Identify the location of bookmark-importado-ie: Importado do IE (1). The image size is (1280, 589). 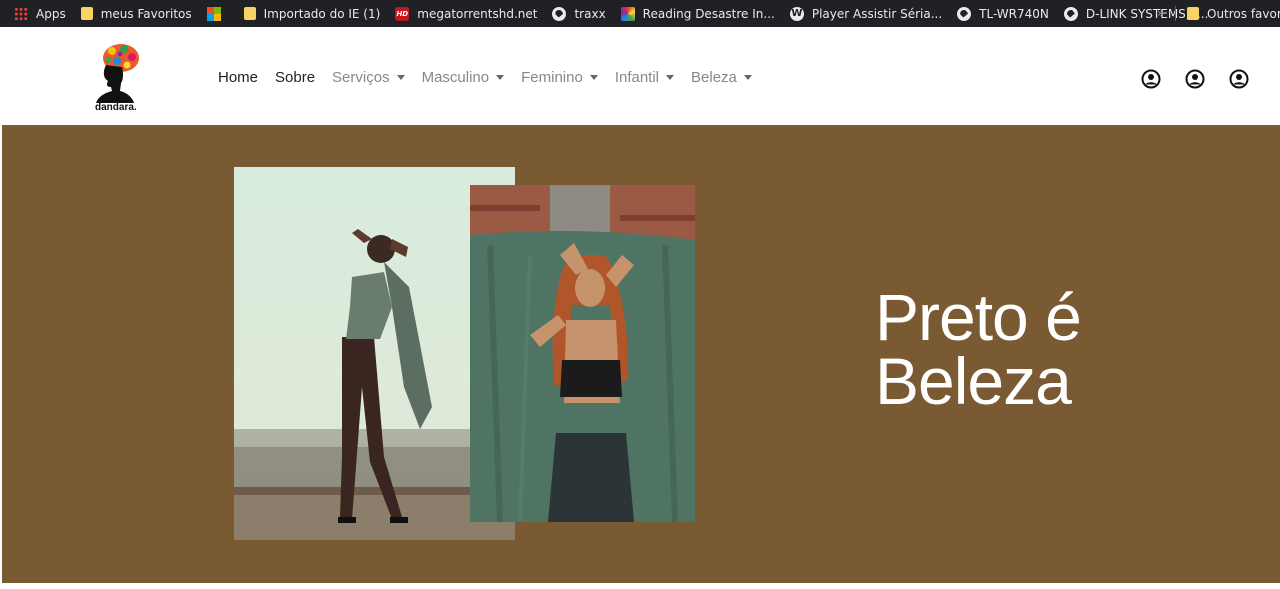
(312, 13).